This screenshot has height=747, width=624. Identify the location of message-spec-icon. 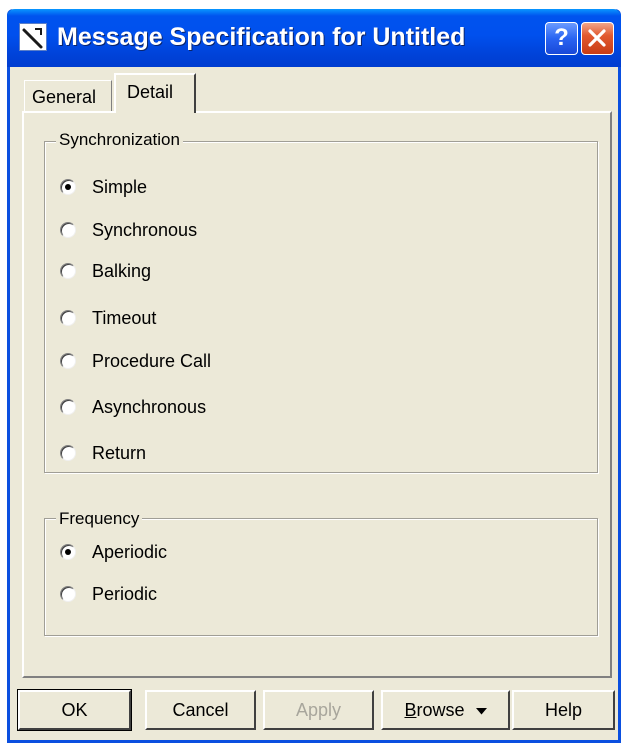
(33, 37).